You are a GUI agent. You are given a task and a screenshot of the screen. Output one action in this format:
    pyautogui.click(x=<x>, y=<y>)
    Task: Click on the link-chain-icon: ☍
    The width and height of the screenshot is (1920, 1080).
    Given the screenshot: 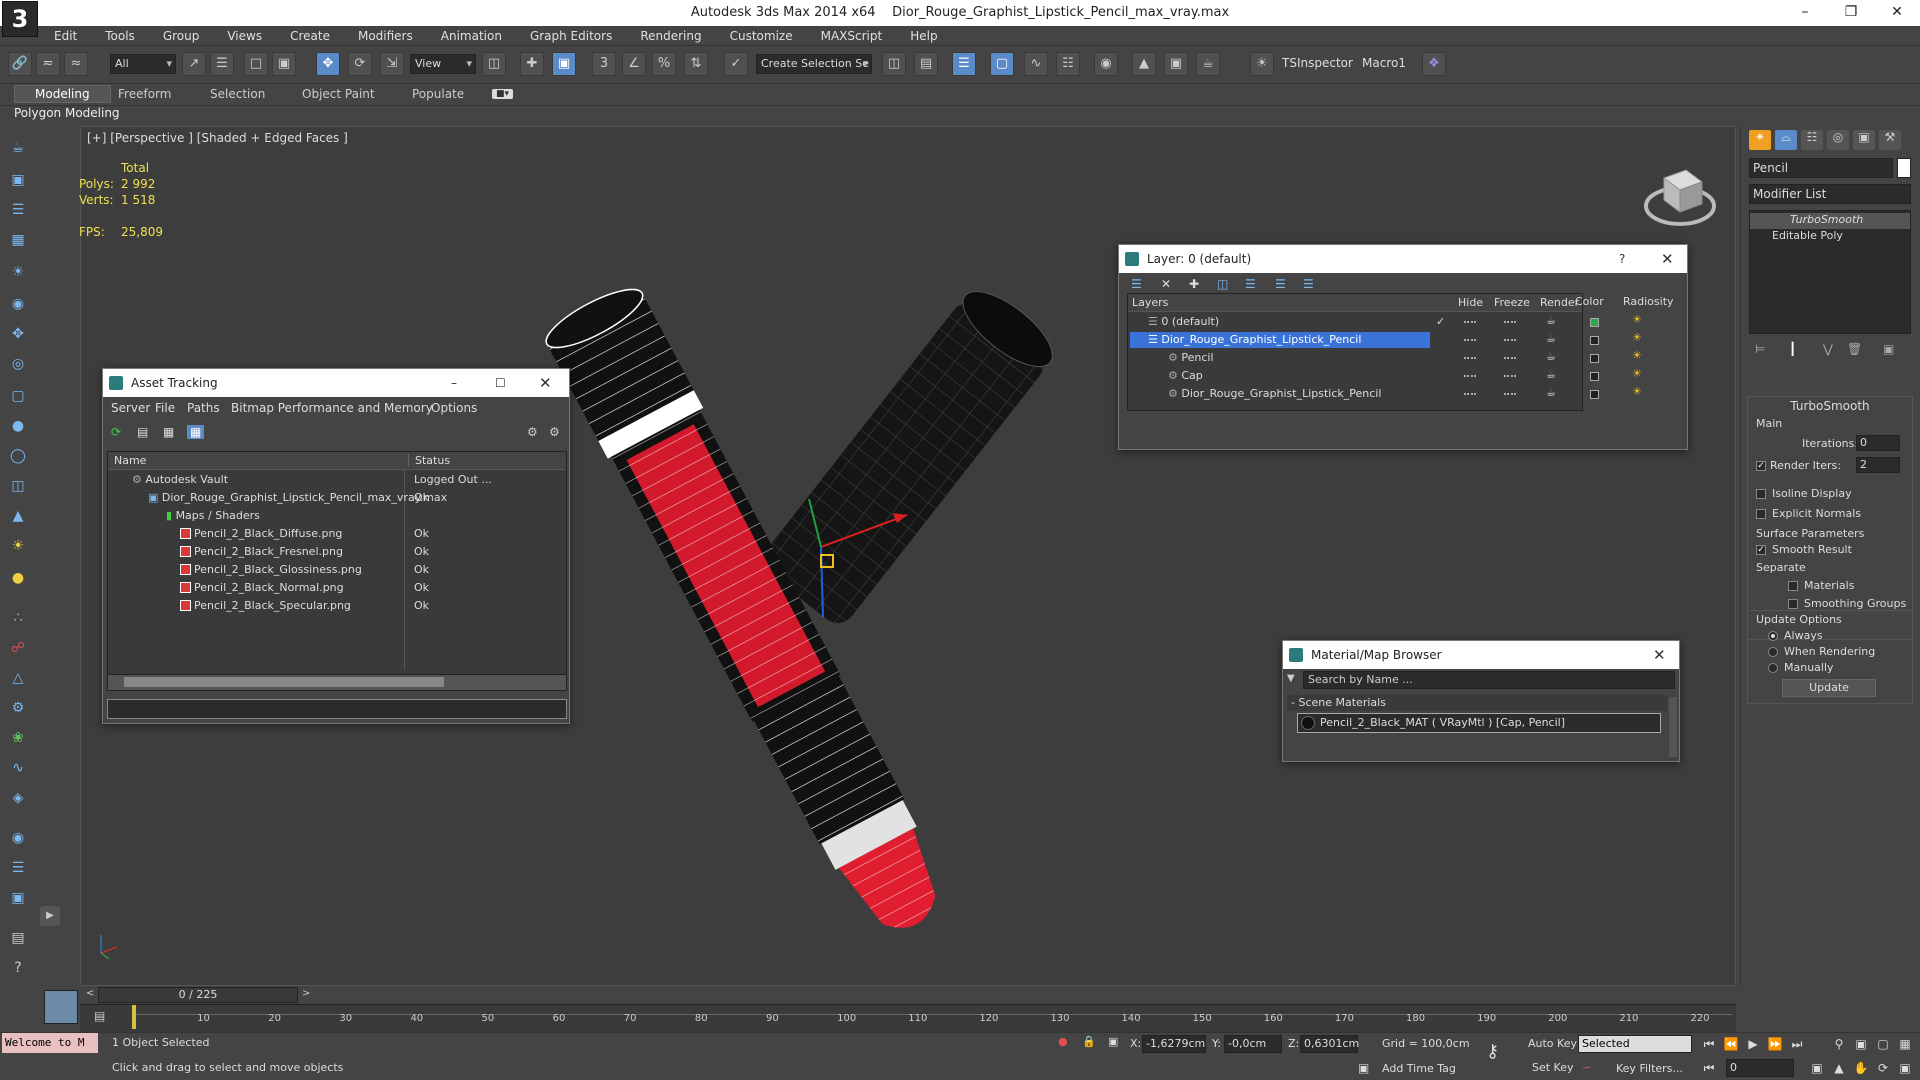 What is the action you would take?
    pyautogui.click(x=18, y=648)
    